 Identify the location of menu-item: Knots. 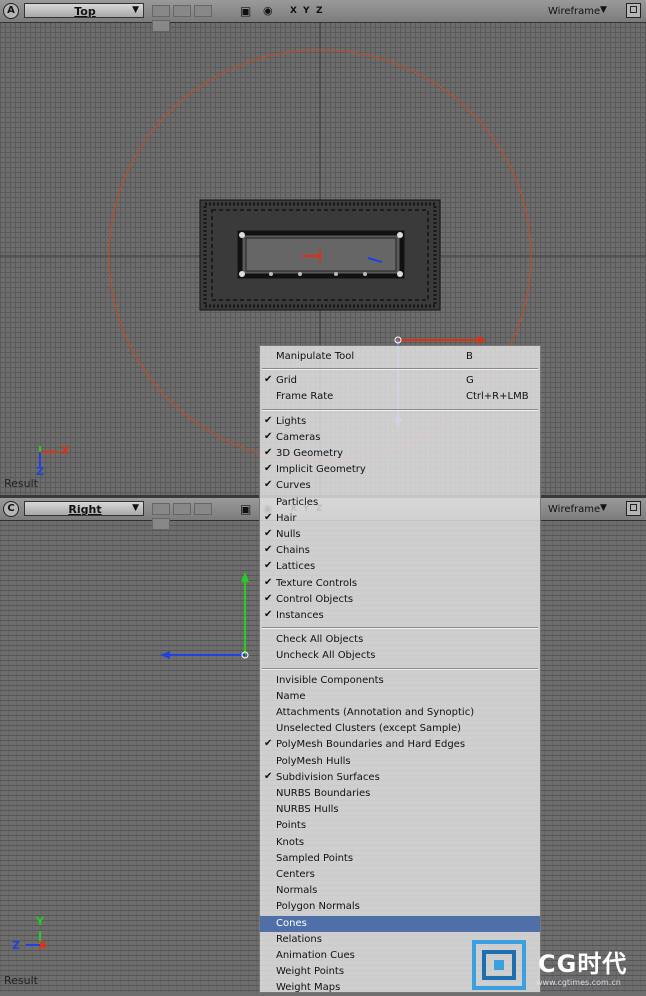
(400, 843).